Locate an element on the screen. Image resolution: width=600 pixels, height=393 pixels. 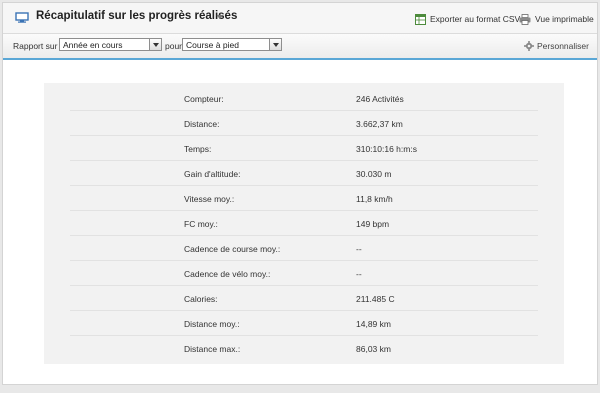
stat-row: Compteur: 246 Activités is located at coordinates (304, 98).